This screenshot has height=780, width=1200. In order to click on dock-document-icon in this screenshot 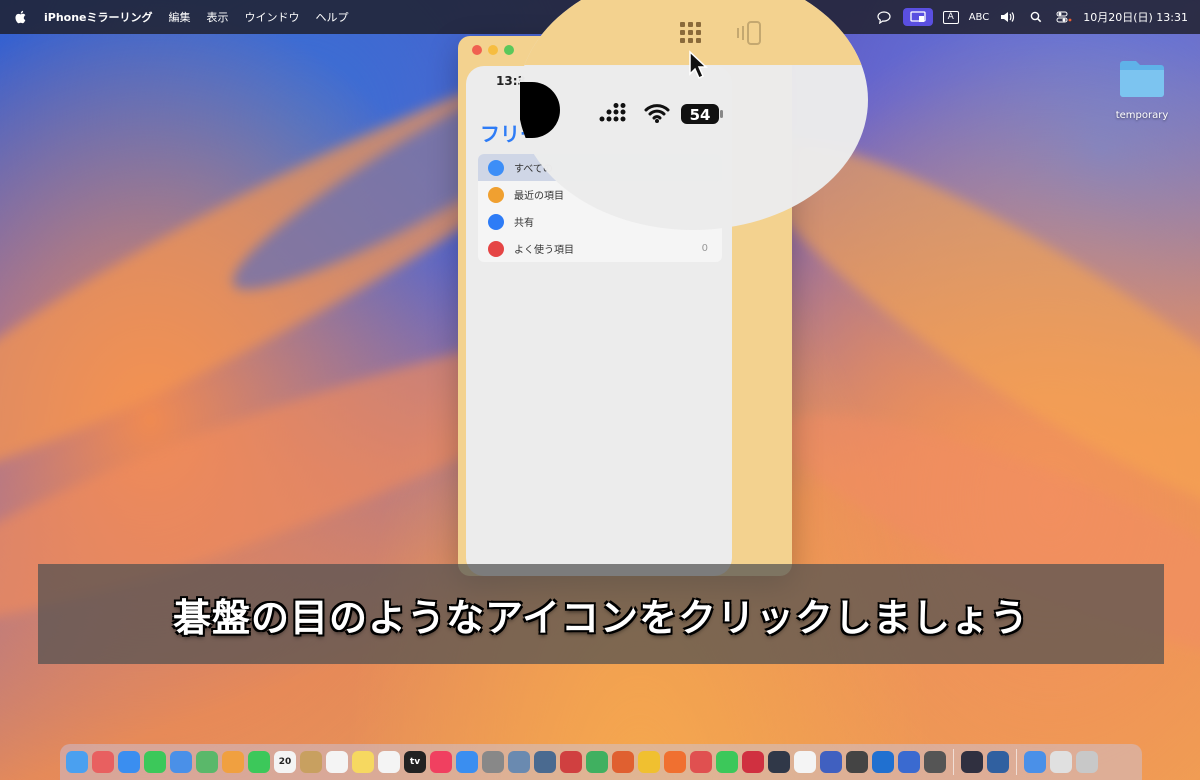, I will do `click(1061, 762)`.